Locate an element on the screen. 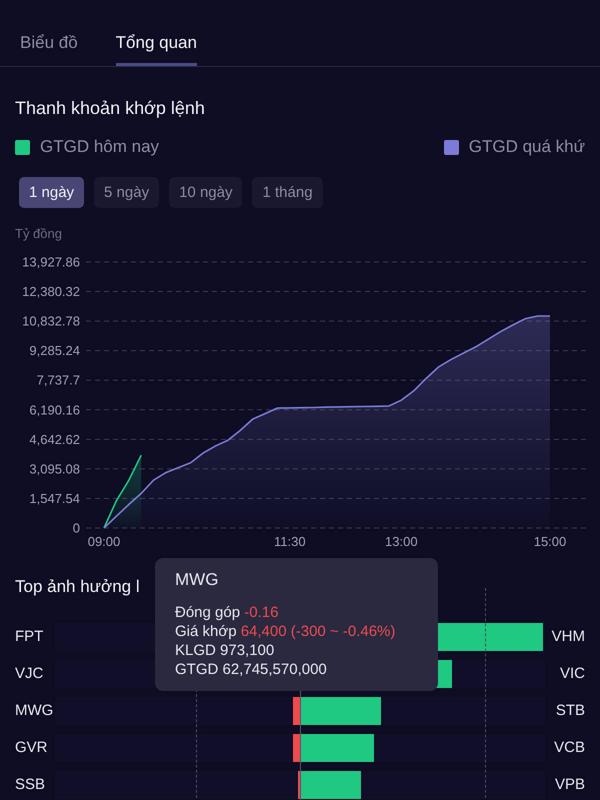 The height and width of the screenshot is (800, 600). axis-unit-label: Tỷ đồng is located at coordinates (38, 233).